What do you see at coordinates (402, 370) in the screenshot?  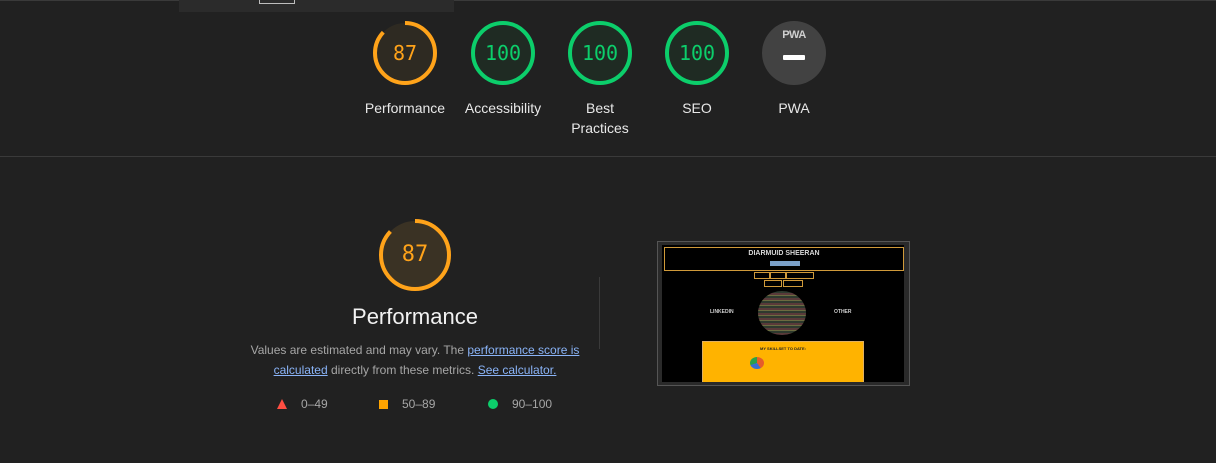 I see `desc-text: directly from these metrics.` at bounding box center [402, 370].